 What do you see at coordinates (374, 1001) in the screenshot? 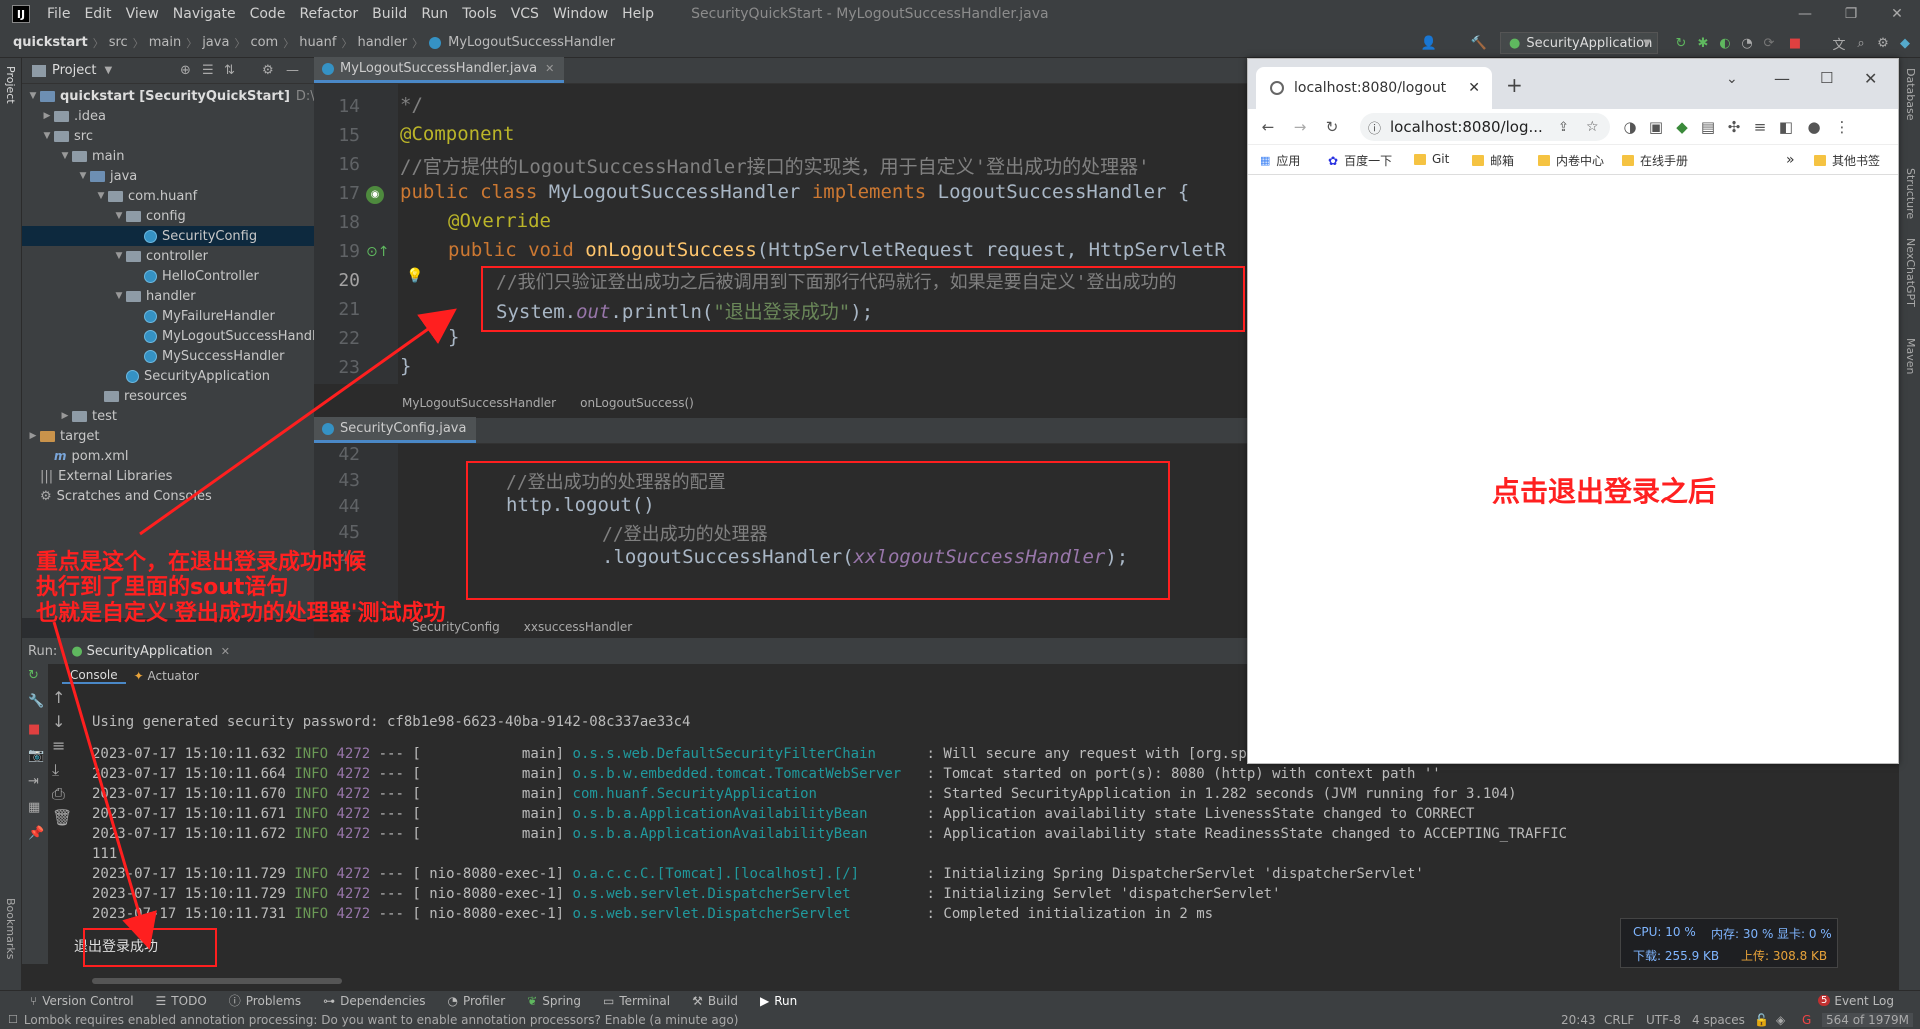
I see `tool-dependencies: ⊶ Dependencies` at bounding box center [374, 1001].